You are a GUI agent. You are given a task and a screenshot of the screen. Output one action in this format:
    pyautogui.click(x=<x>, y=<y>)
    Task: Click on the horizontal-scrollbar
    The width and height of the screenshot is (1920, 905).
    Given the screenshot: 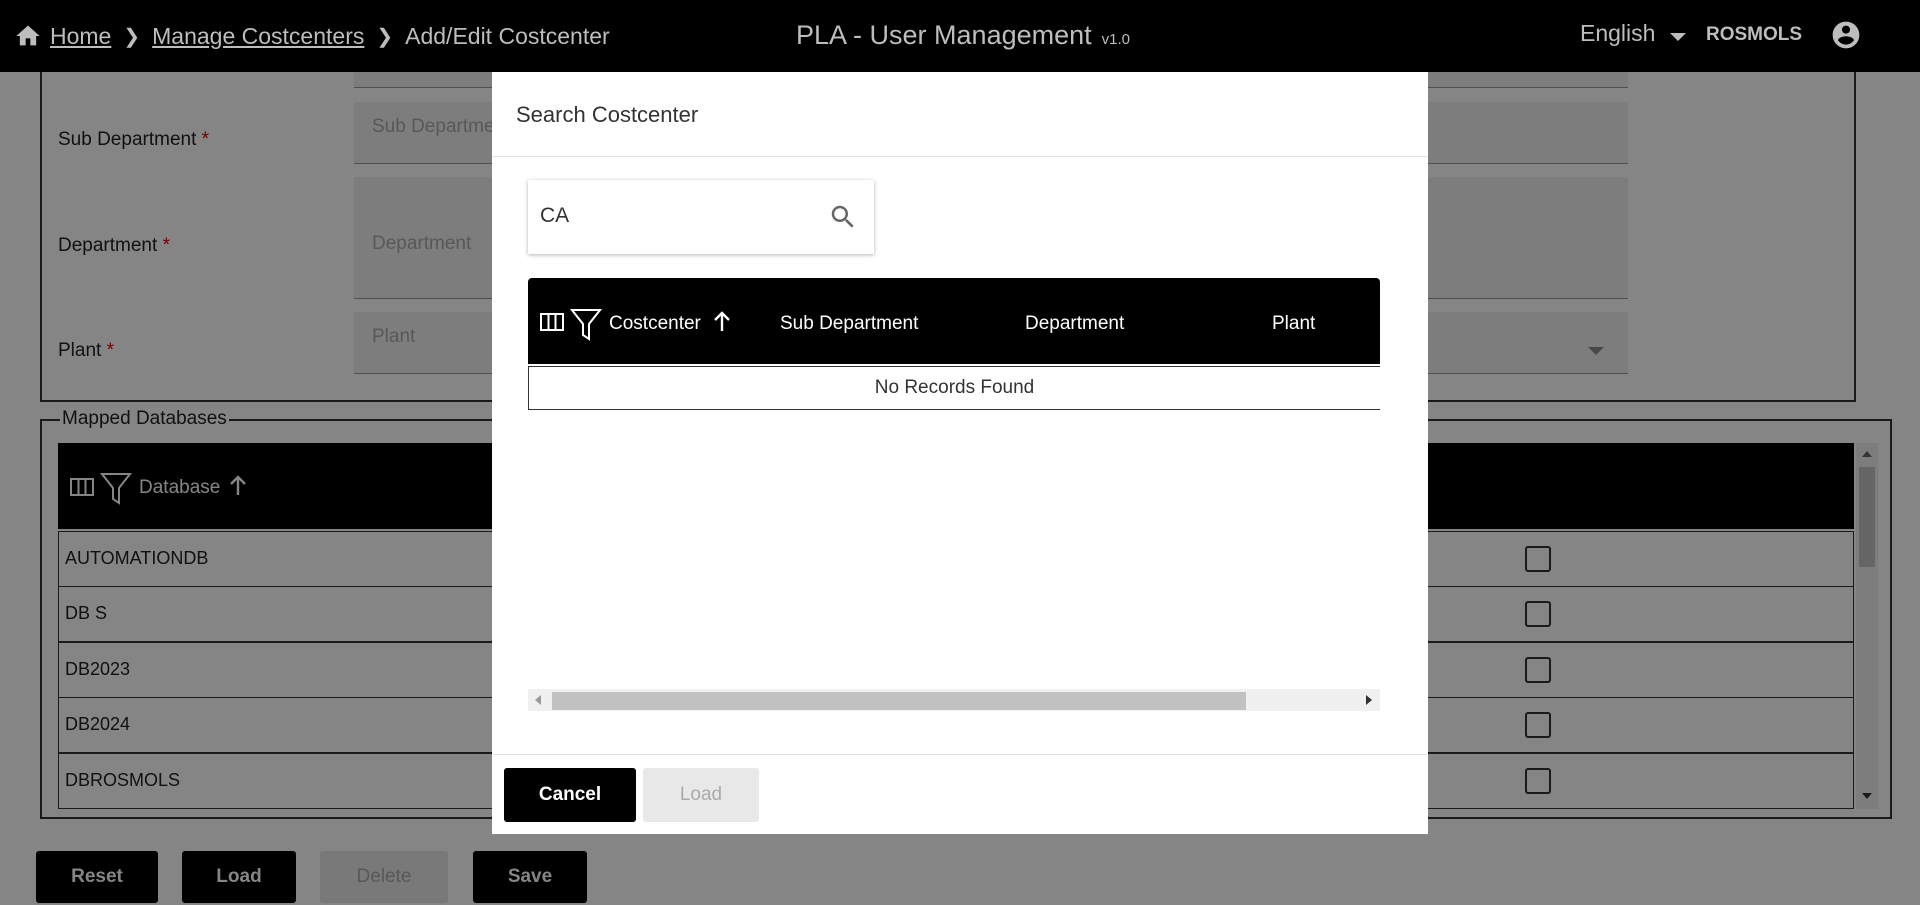 What is the action you would take?
    pyautogui.click(x=954, y=700)
    